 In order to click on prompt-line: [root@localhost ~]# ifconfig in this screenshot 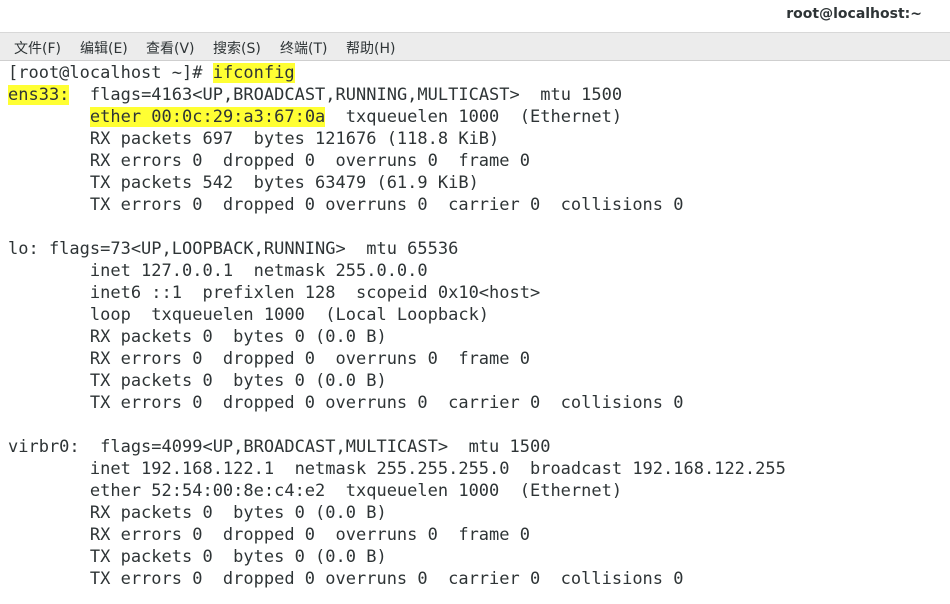, I will do `click(151, 73)`.